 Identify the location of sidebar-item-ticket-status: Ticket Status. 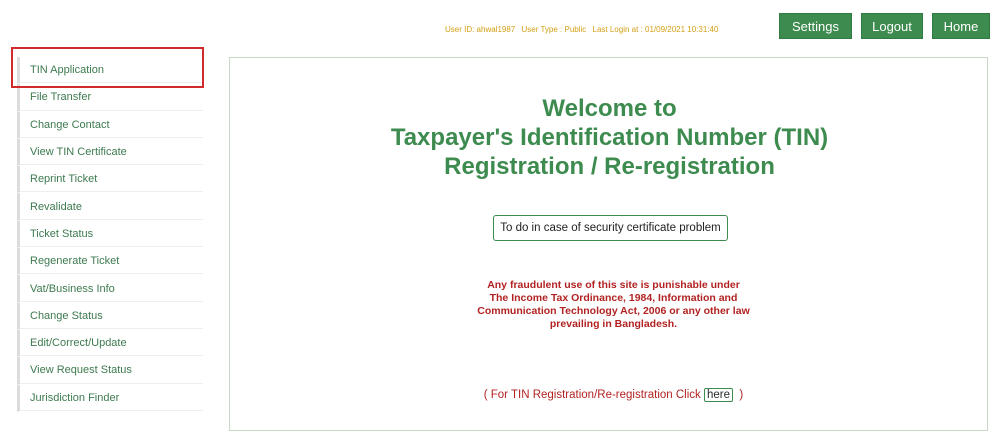
(110, 234).